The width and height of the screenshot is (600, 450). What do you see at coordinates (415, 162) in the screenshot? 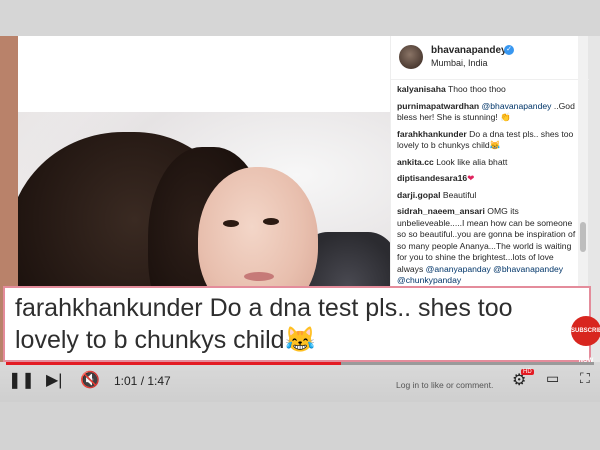
I see `comment-user: ankita.cc` at bounding box center [415, 162].